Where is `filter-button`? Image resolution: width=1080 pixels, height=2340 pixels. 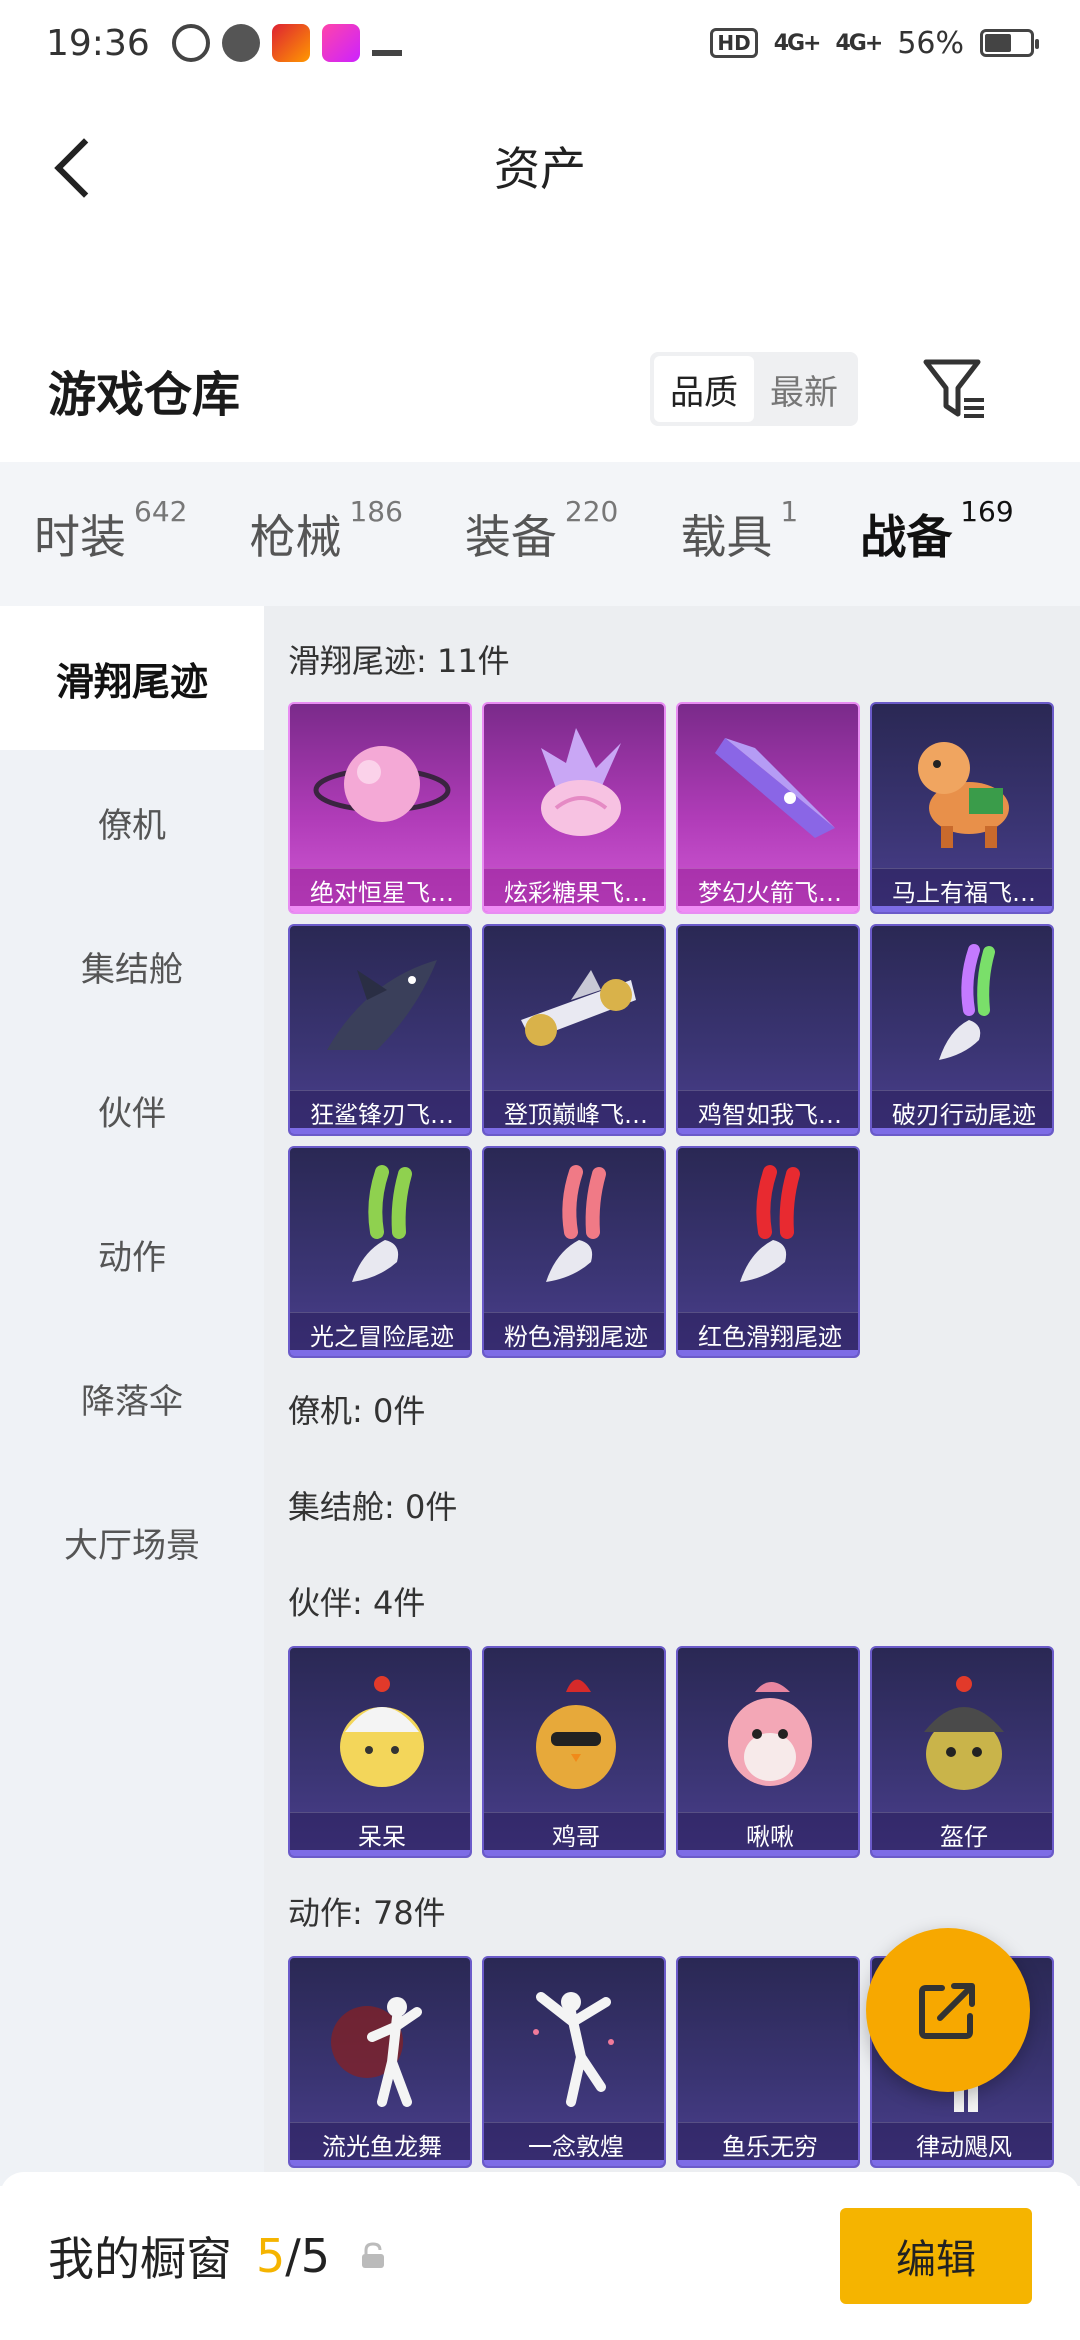 filter-button is located at coordinates (955, 389).